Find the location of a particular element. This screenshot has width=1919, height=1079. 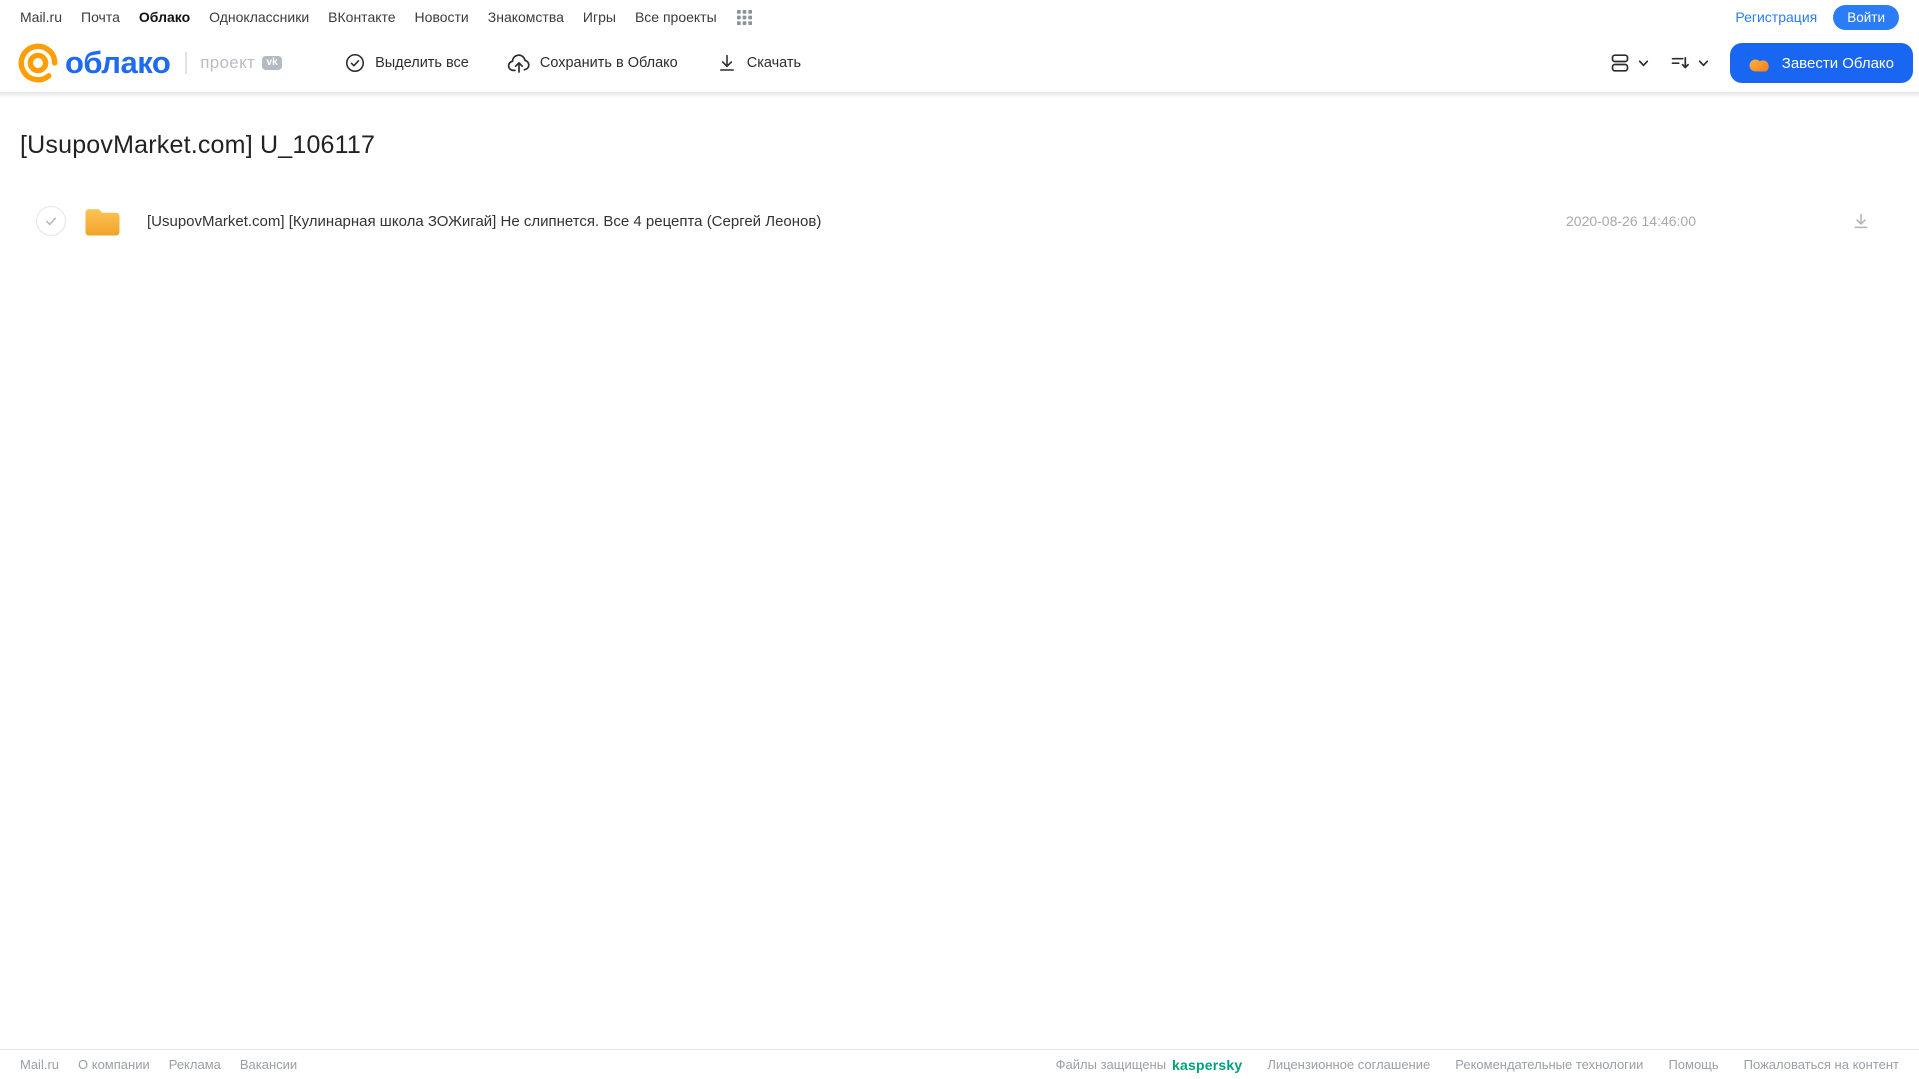

create-cloud-button: Завести Облако is located at coordinates (1821, 63).